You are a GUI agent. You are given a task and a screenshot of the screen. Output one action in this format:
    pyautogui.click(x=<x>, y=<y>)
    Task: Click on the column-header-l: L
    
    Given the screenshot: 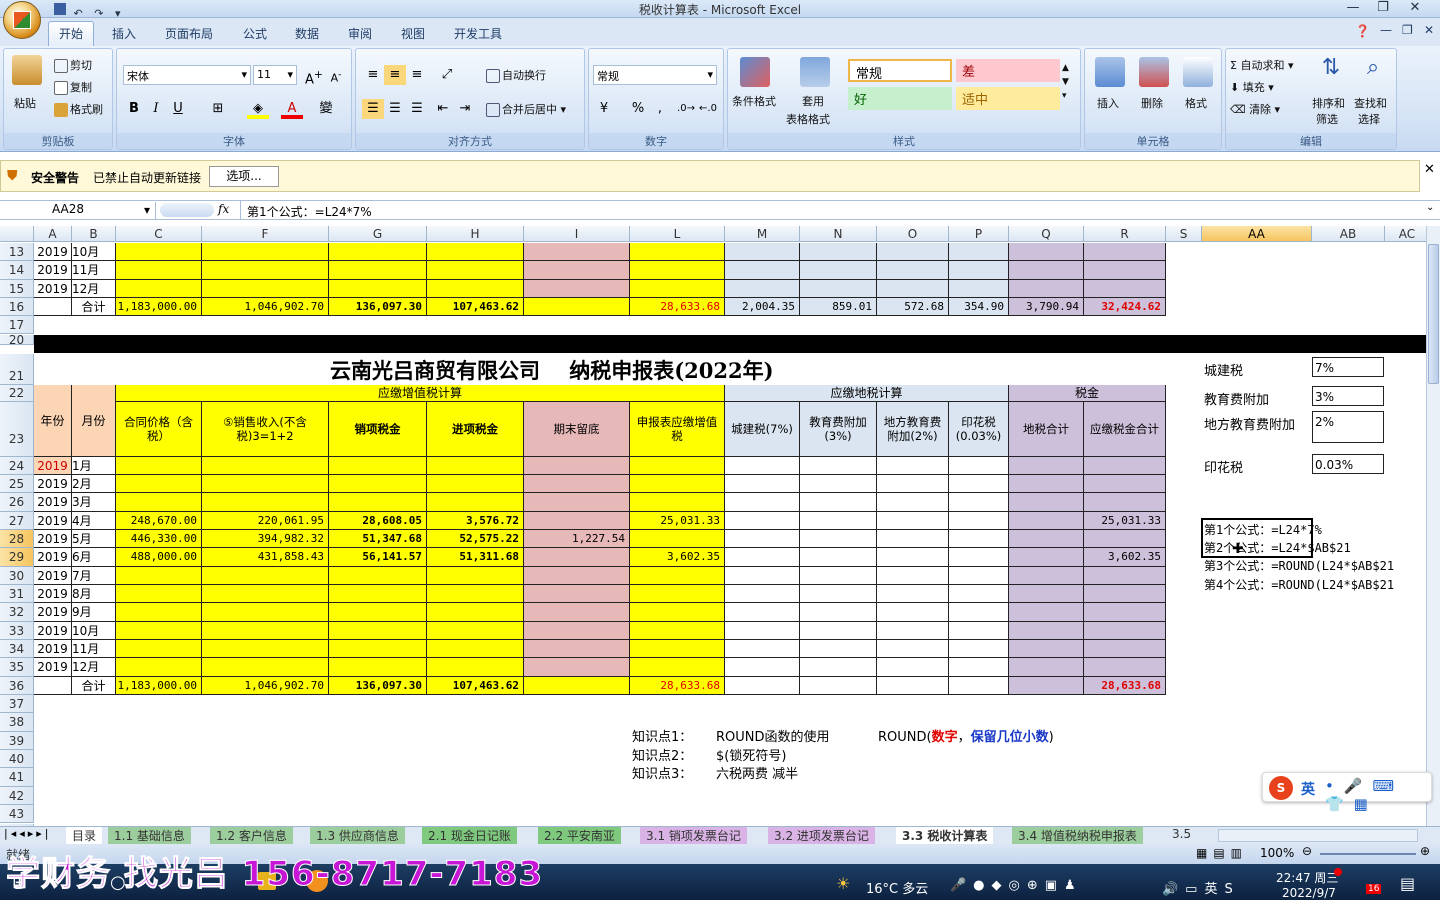 What is the action you would take?
    pyautogui.click(x=677, y=234)
    